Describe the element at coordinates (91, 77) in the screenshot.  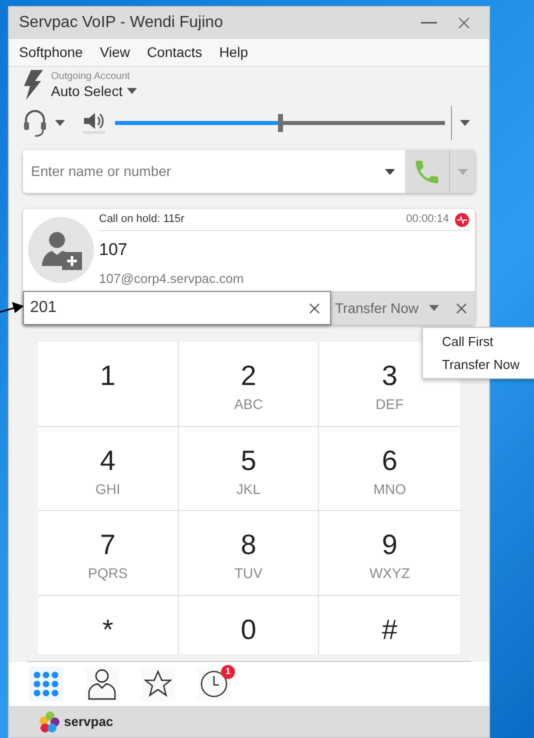
I see `account-label: Outgoing Account` at that location.